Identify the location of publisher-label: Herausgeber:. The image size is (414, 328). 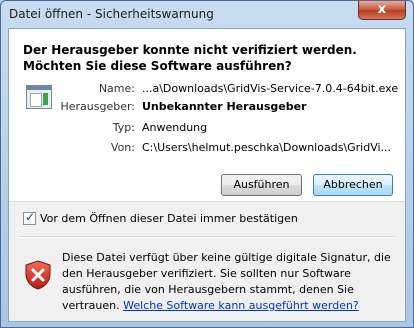
(97, 106).